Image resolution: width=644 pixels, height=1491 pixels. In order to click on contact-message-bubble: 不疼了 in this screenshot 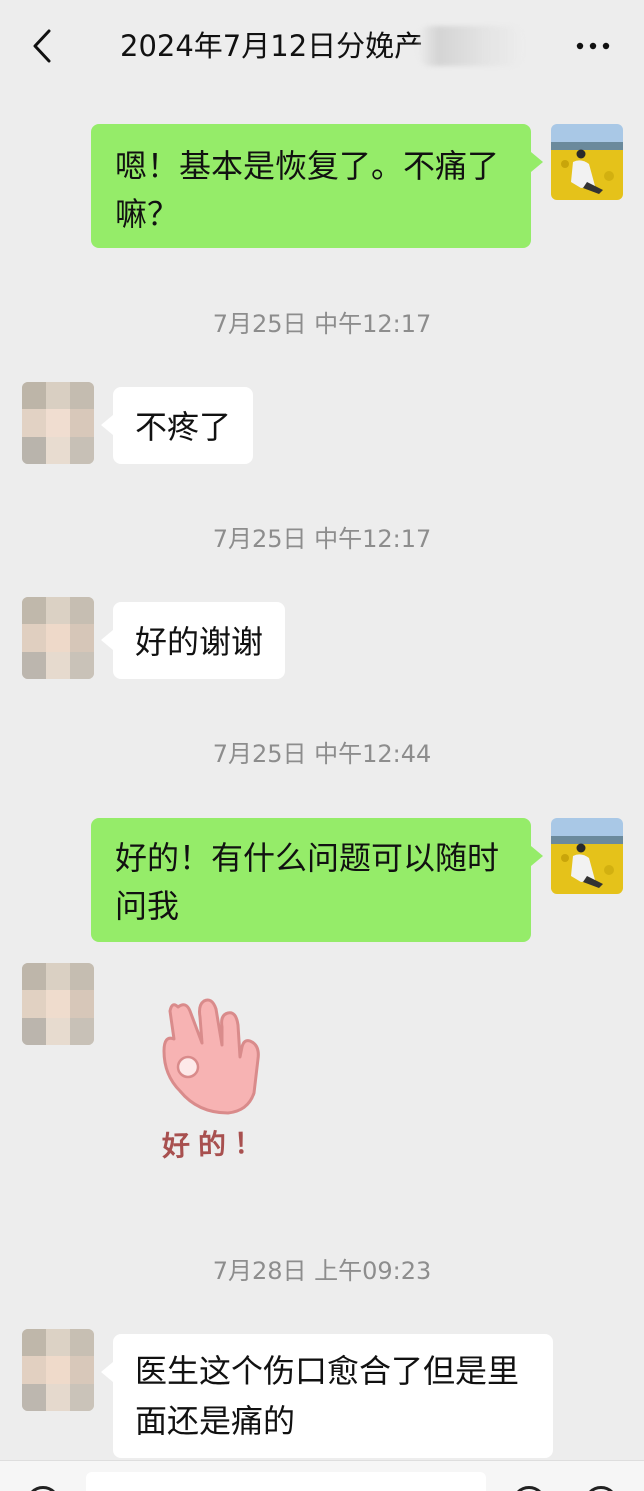, I will do `click(177, 425)`.